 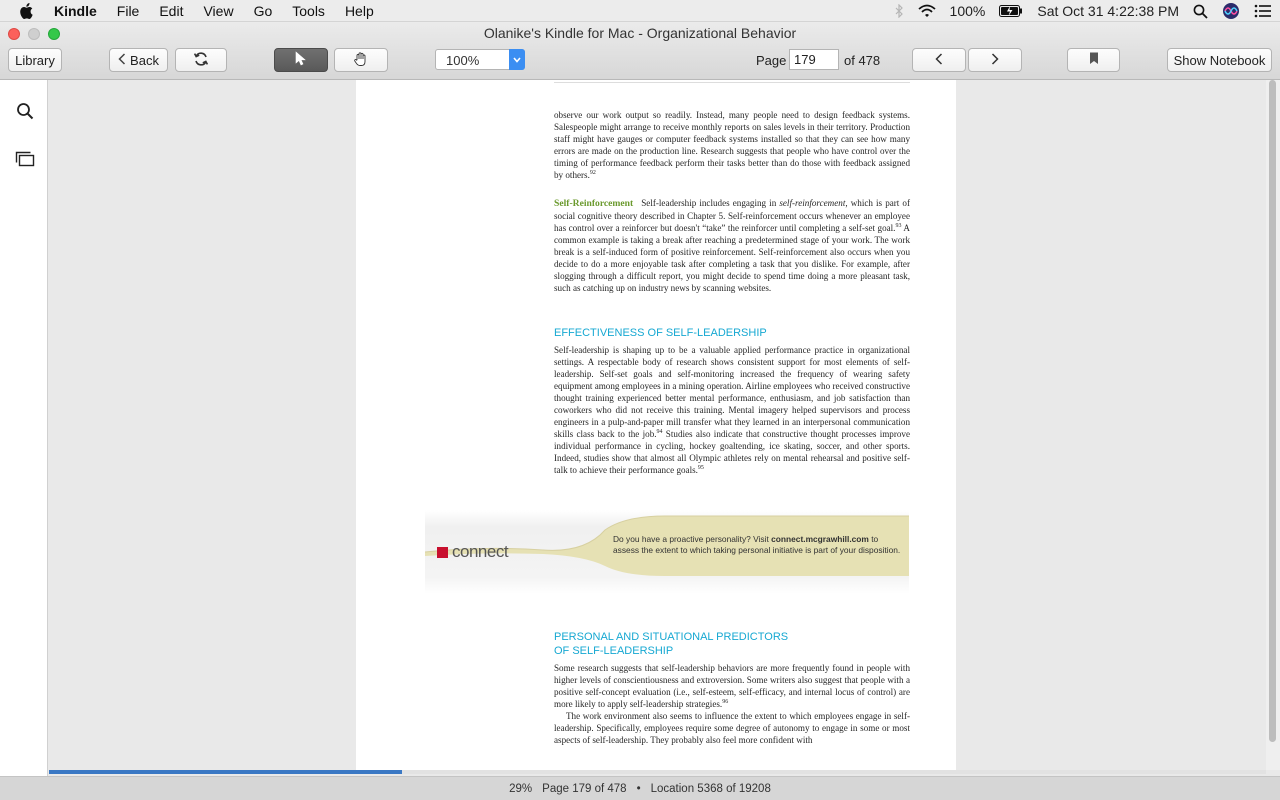 I want to click on bookmark-icon, so click(x=1094, y=60).